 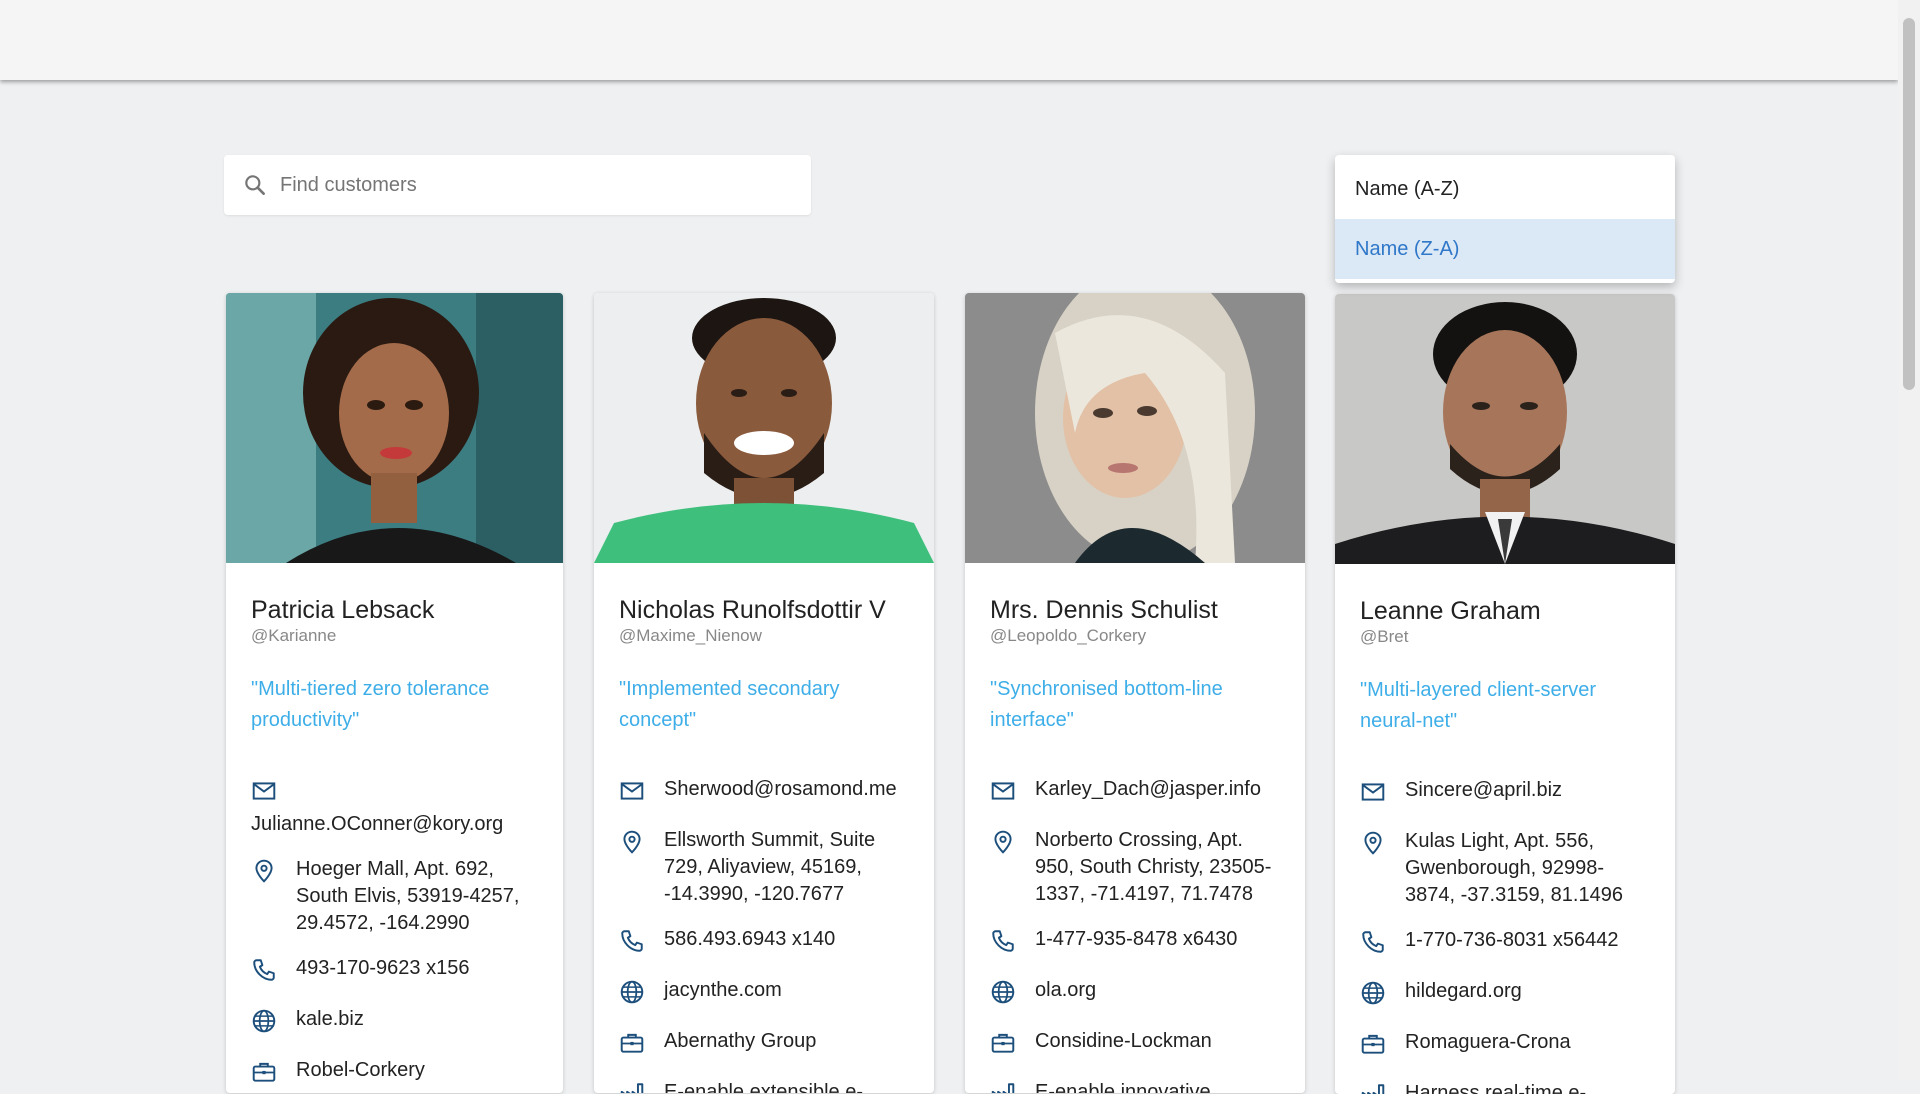 I want to click on search-input, so click(x=540, y=185).